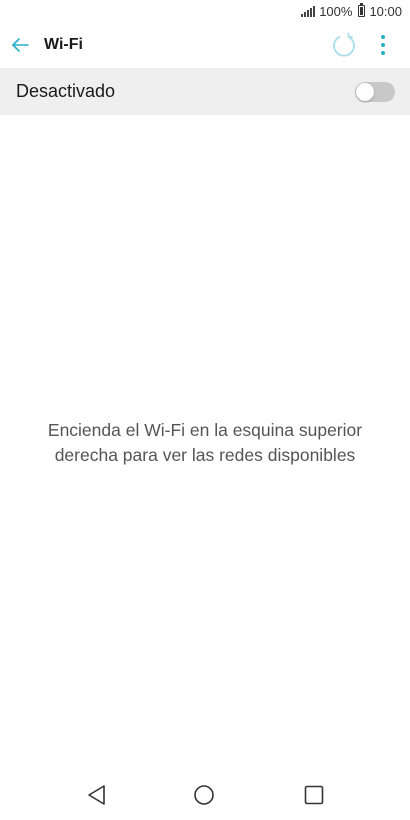 The width and height of the screenshot is (410, 820). What do you see at coordinates (205, 430) in the screenshot?
I see `empty-state-line-1: Encienda el Wi-Fi en la esquina superior` at bounding box center [205, 430].